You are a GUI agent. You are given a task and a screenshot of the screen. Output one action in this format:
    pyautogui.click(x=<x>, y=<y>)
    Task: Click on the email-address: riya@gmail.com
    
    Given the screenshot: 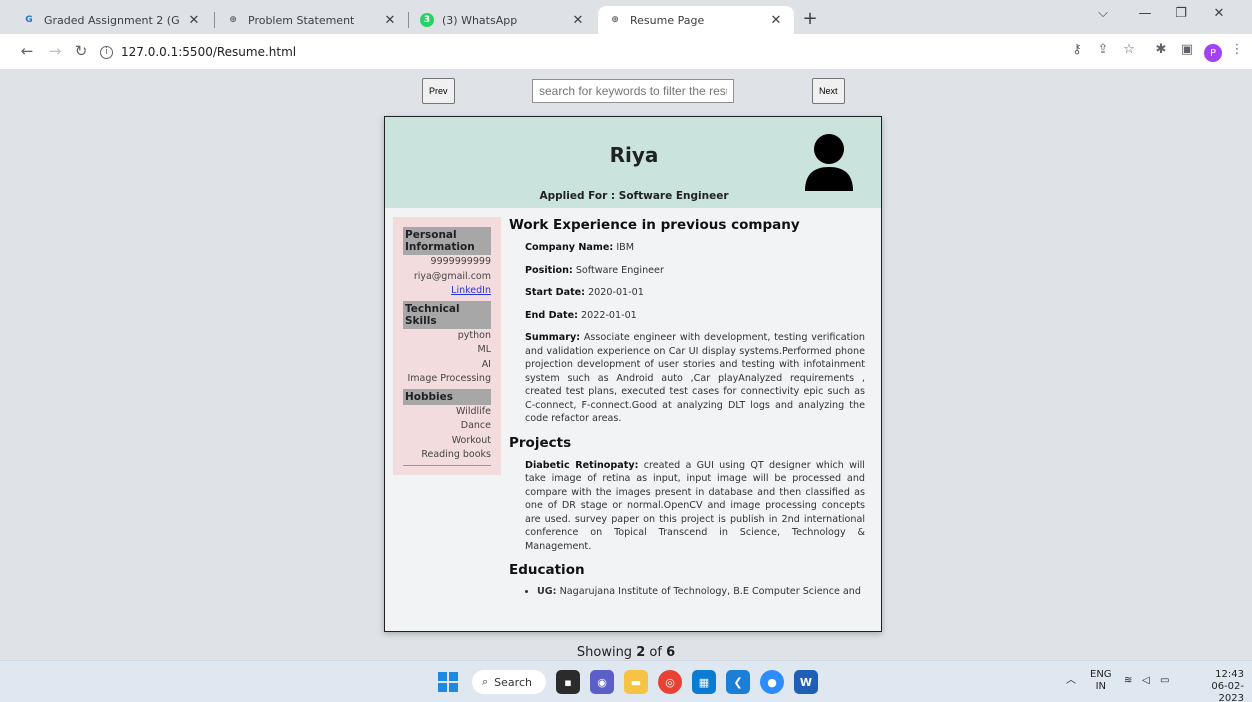 What is the action you would take?
    pyautogui.click(x=452, y=276)
    